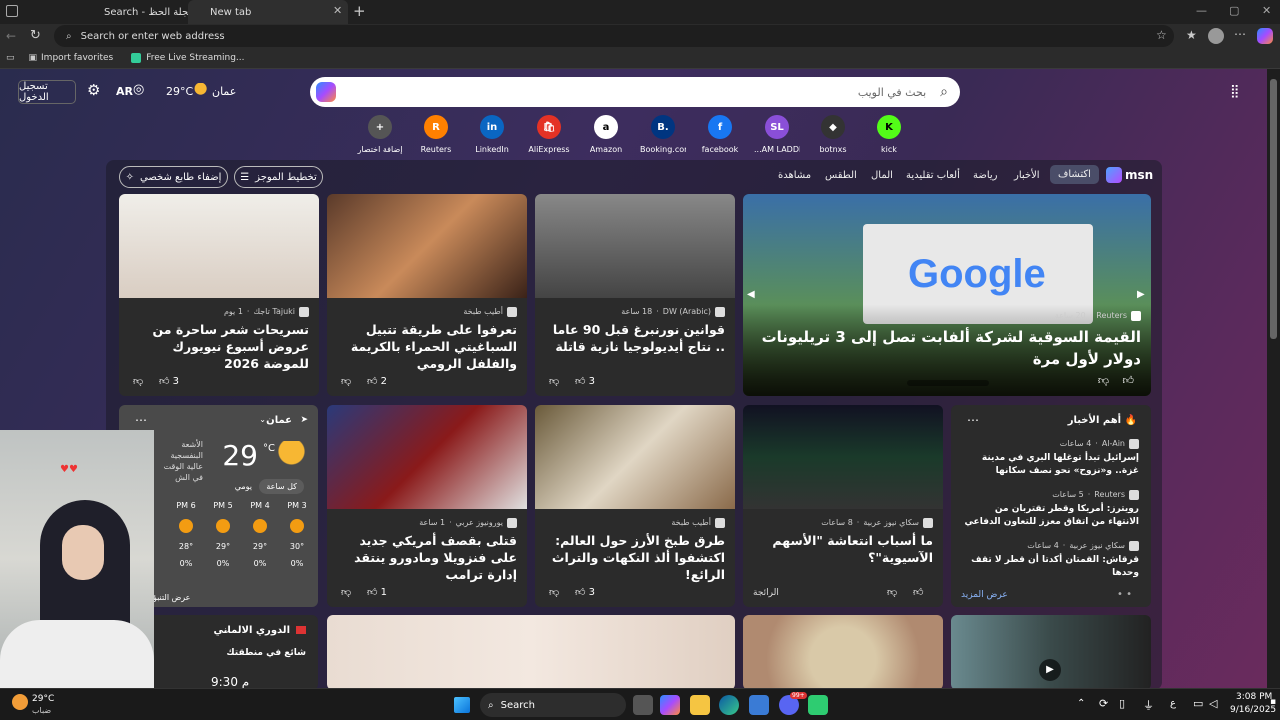 This screenshot has height=720, width=1280. Describe the element at coordinates (377, 592) in the screenshot. I see `like-icon: 👍︎ 1` at that location.